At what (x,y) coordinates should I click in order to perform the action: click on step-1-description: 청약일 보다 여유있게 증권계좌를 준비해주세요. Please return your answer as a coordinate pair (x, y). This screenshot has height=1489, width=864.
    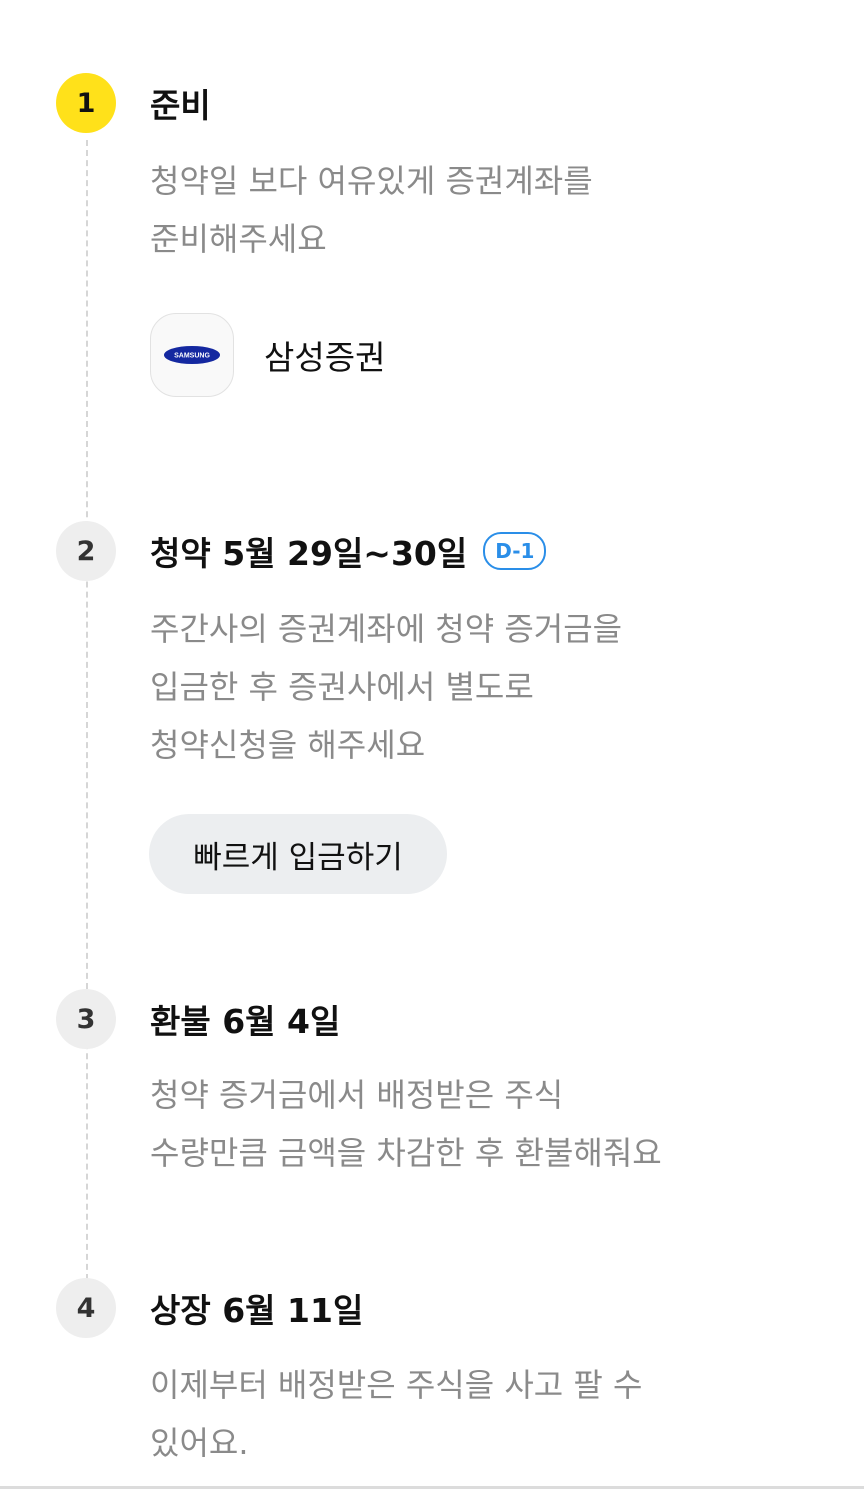
    Looking at the image, I should click on (490, 210).